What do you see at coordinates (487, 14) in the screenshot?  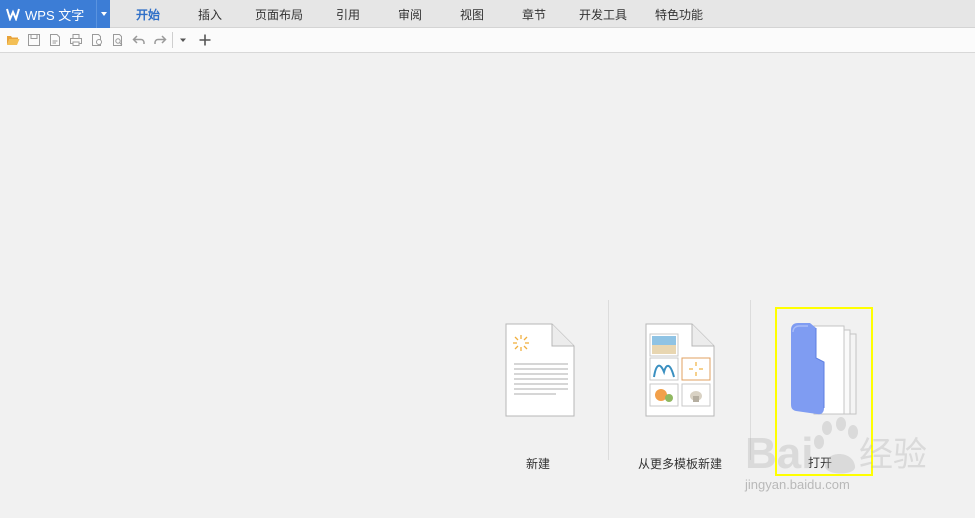 I see `menu-bar: WPS 文字 开始 插入 页面布局 引用 审阅 视图 章节 开发工具 特色功能` at bounding box center [487, 14].